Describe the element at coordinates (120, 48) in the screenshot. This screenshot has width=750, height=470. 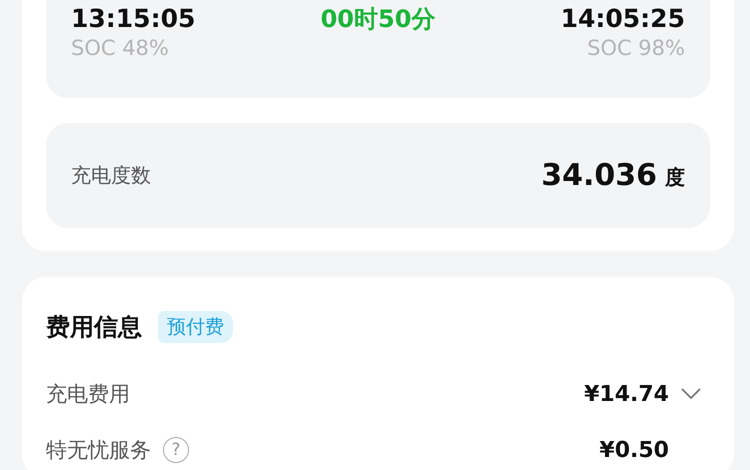
I see `start-soc: SOC 48%` at that location.